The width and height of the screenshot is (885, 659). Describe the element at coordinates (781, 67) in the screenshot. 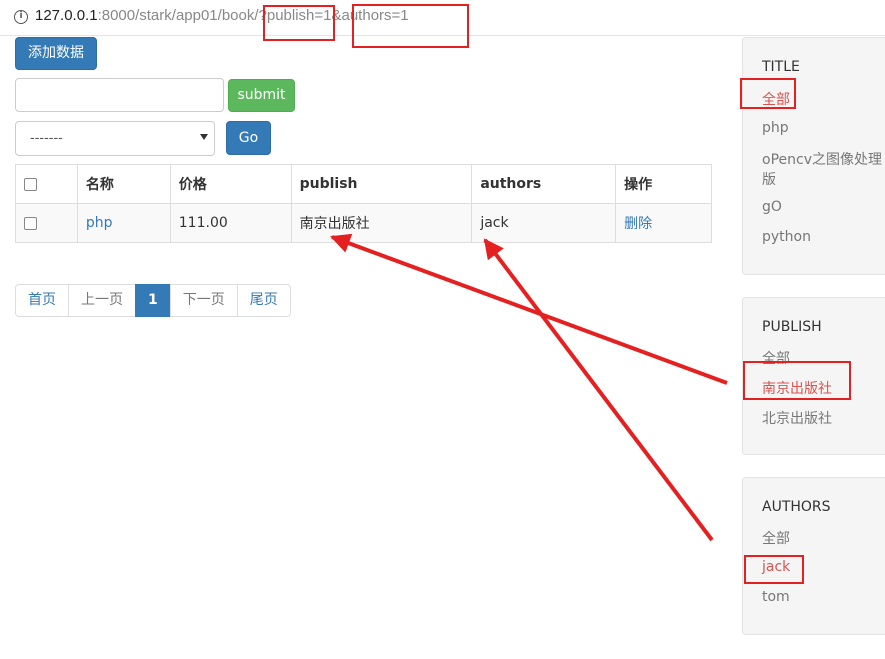

I see `filter-heading-title: TITLE` at that location.